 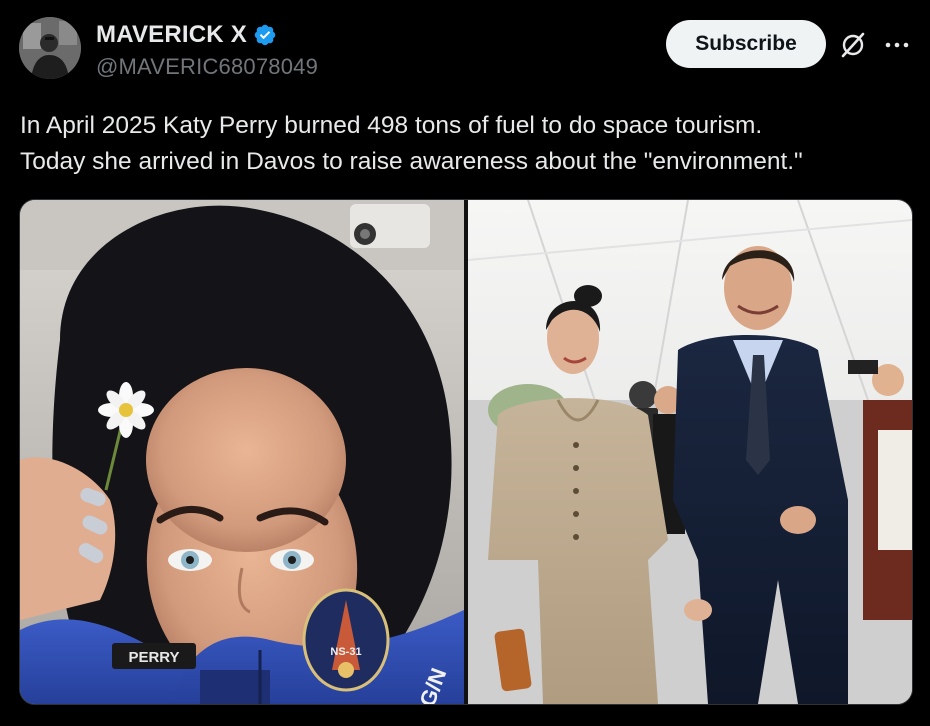 What do you see at coordinates (853, 45) in the screenshot?
I see `grok-icon` at bounding box center [853, 45].